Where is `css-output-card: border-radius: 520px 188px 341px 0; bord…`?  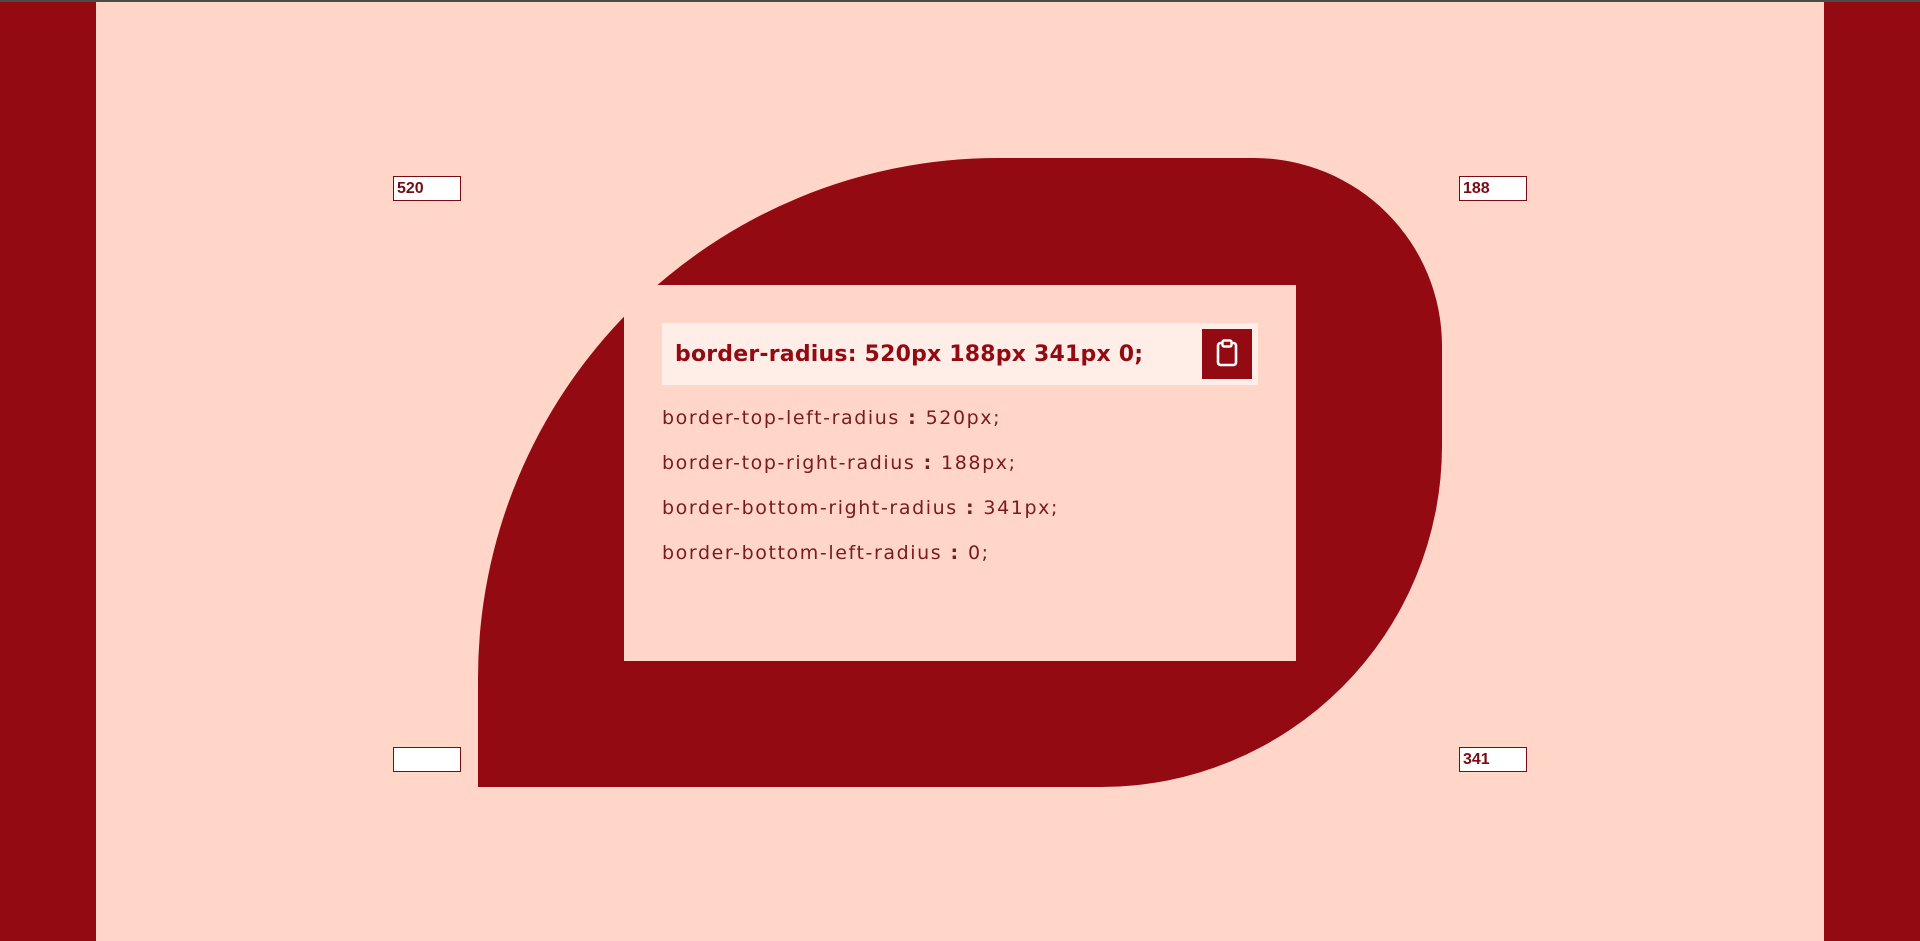 css-output-card: border-radius: 520px 188px 341px 0; bord… is located at coordinates (960, 473).